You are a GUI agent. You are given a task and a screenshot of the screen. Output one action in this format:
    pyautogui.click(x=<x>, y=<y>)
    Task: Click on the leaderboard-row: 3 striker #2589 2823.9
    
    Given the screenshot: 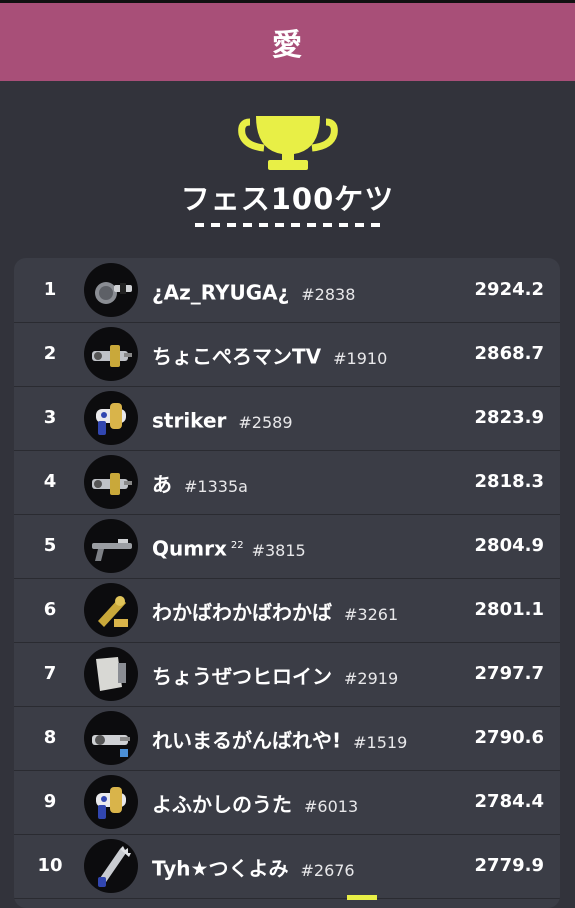 What is the action you would take?
    pyautogui.click(x=287, y=418)
    